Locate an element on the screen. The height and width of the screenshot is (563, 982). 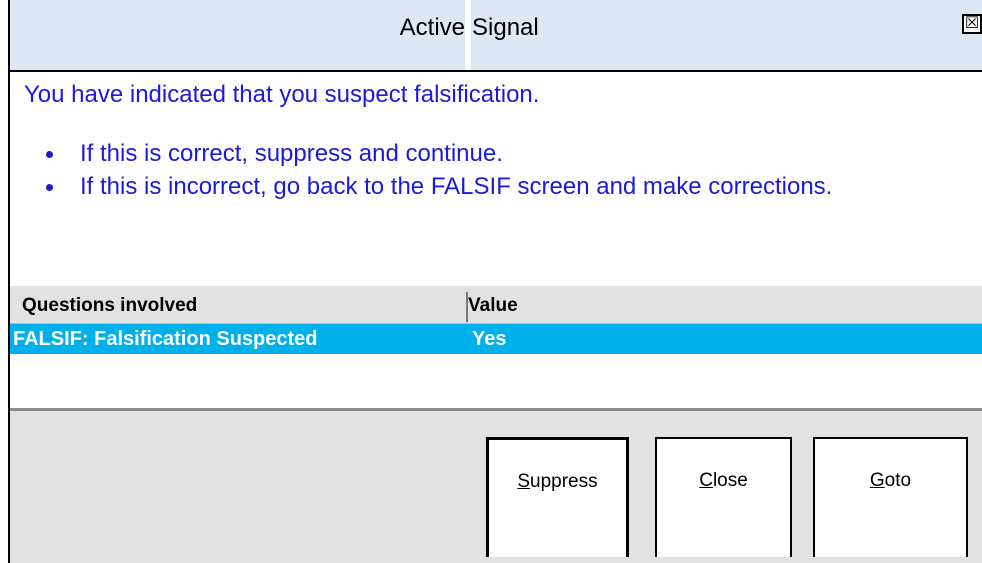
suppress-mnemonic: S is located at coordinates (524, 481).